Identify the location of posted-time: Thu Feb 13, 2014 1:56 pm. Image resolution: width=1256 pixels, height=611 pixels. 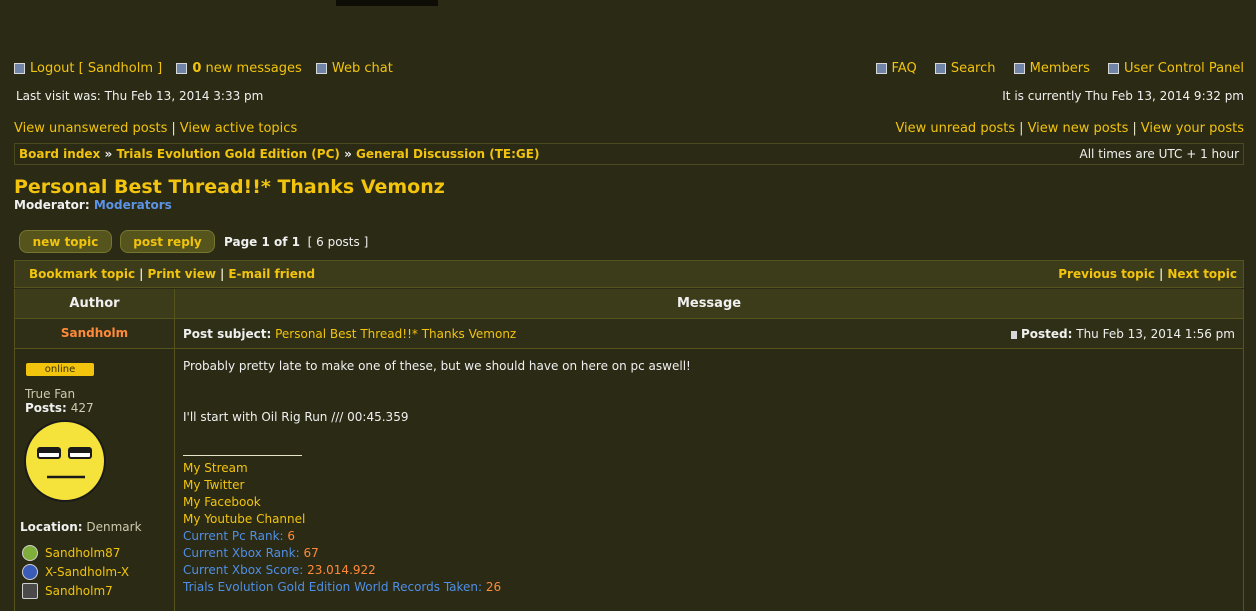
(1155, 334).